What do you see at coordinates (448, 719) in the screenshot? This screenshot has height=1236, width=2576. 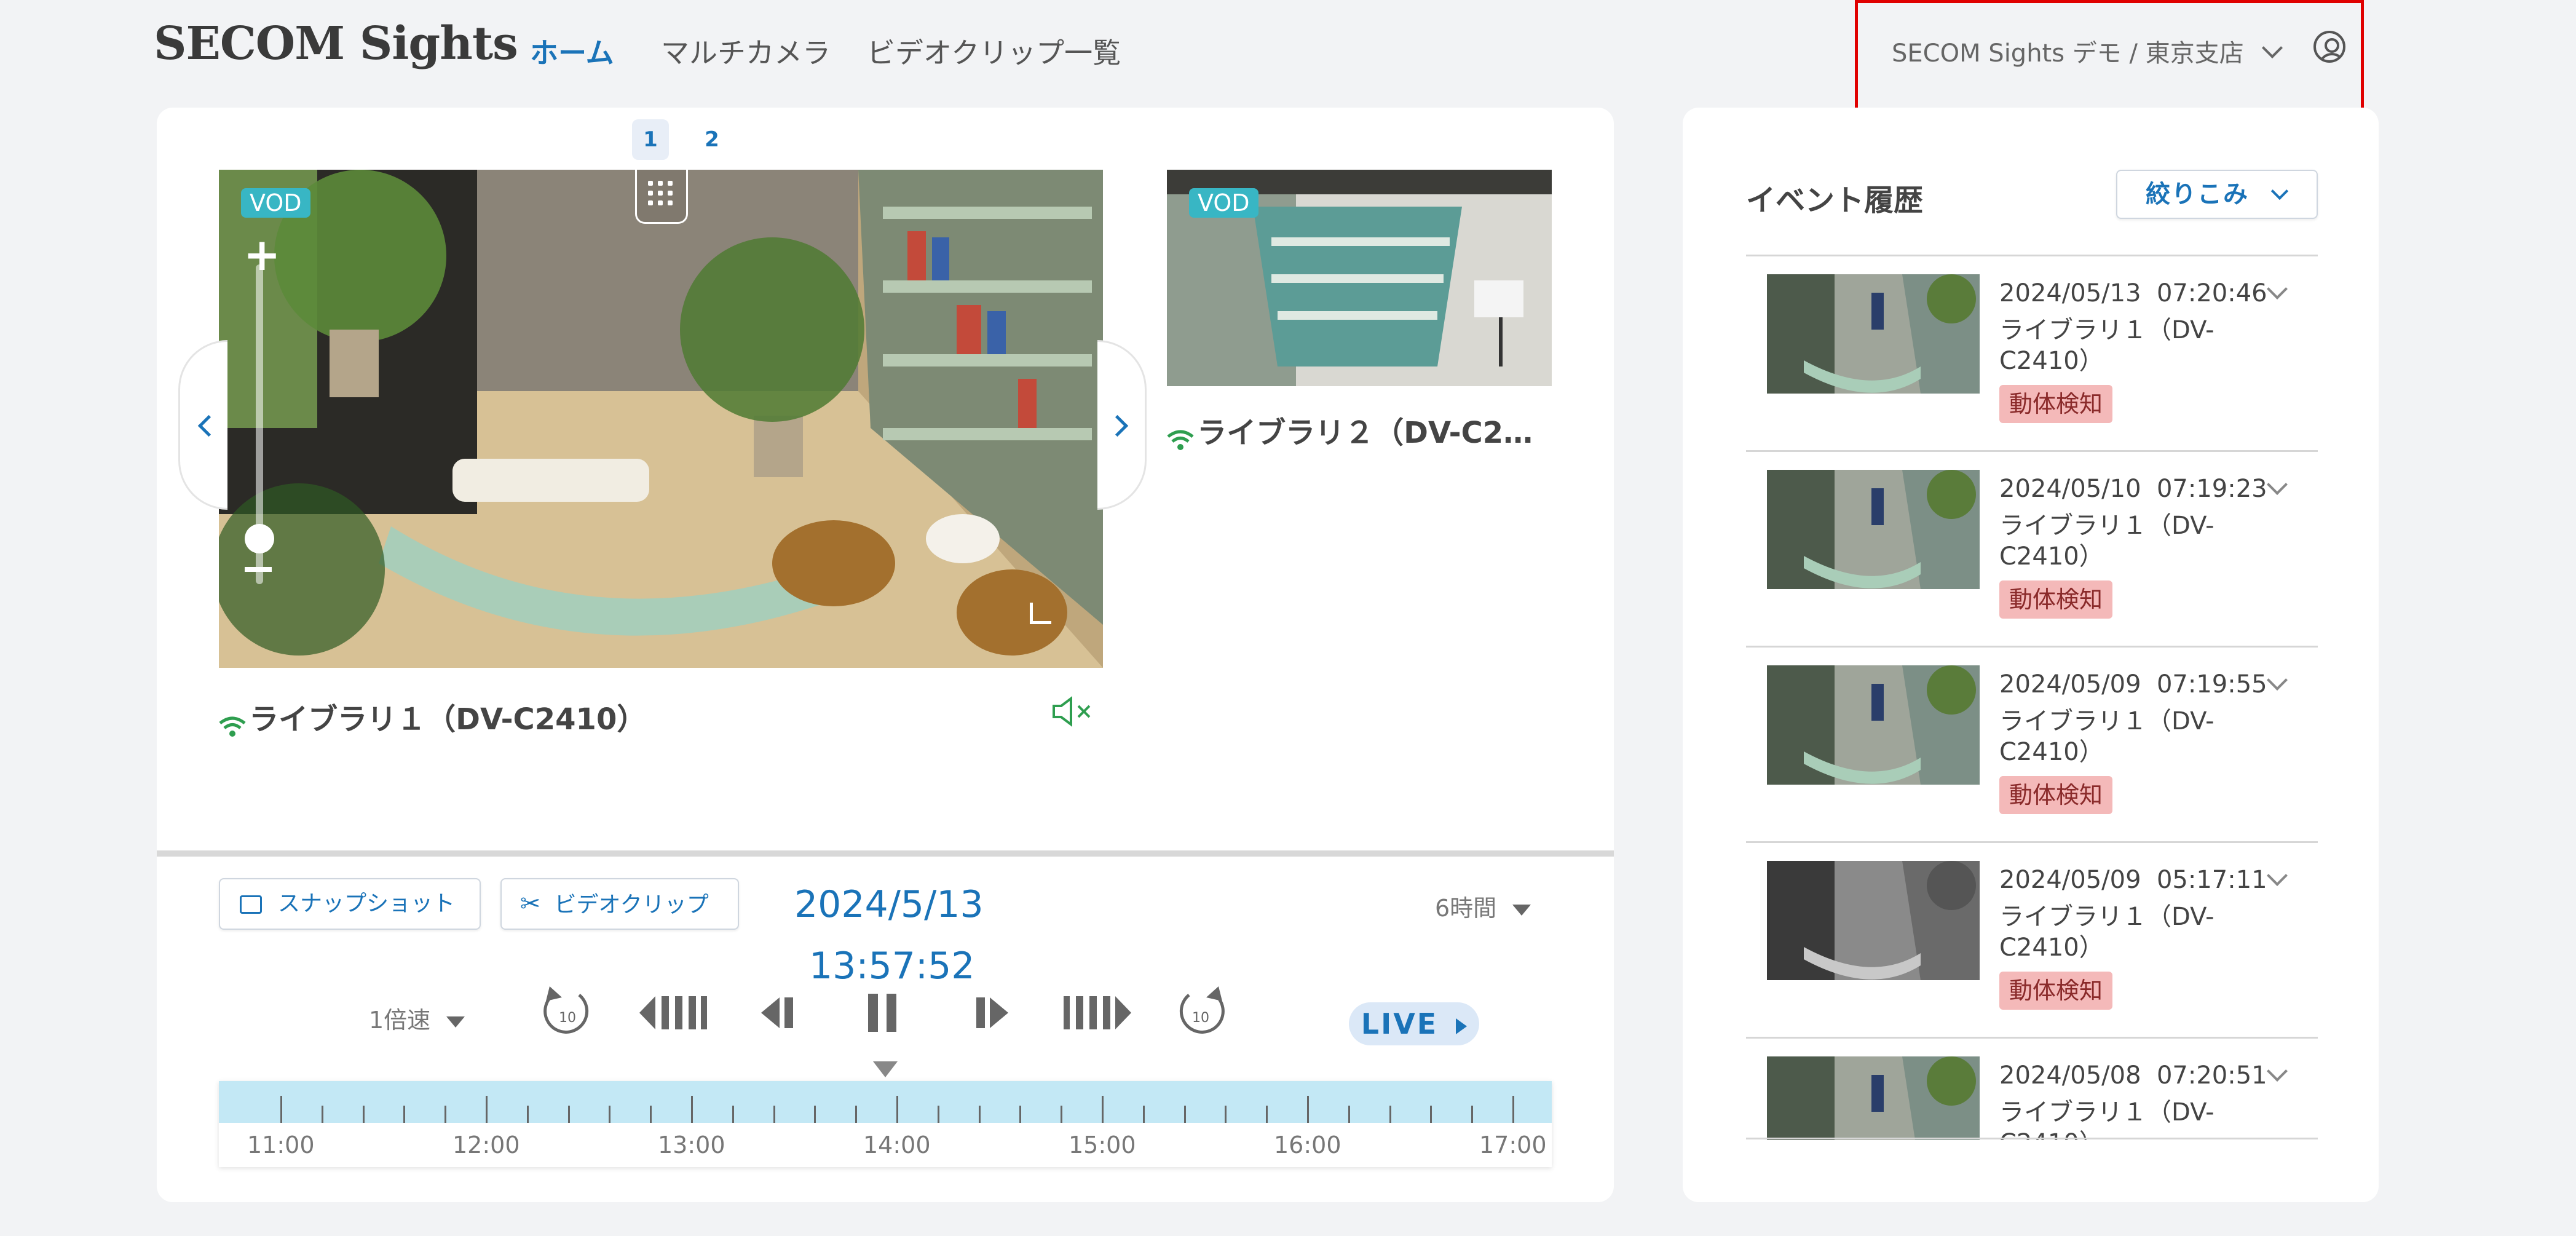 I see `camera-1-name: ライブラリ１（DV-C2410）` at bounding box center [448, 719].